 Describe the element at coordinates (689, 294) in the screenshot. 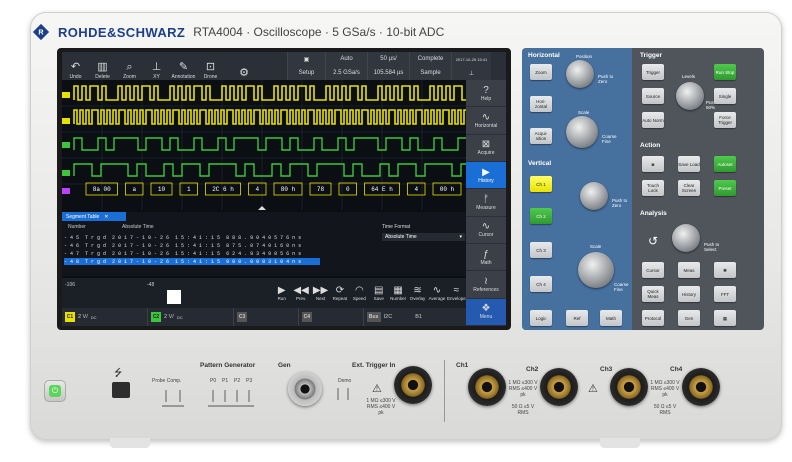

I see `history-hw-button: History` at that location.